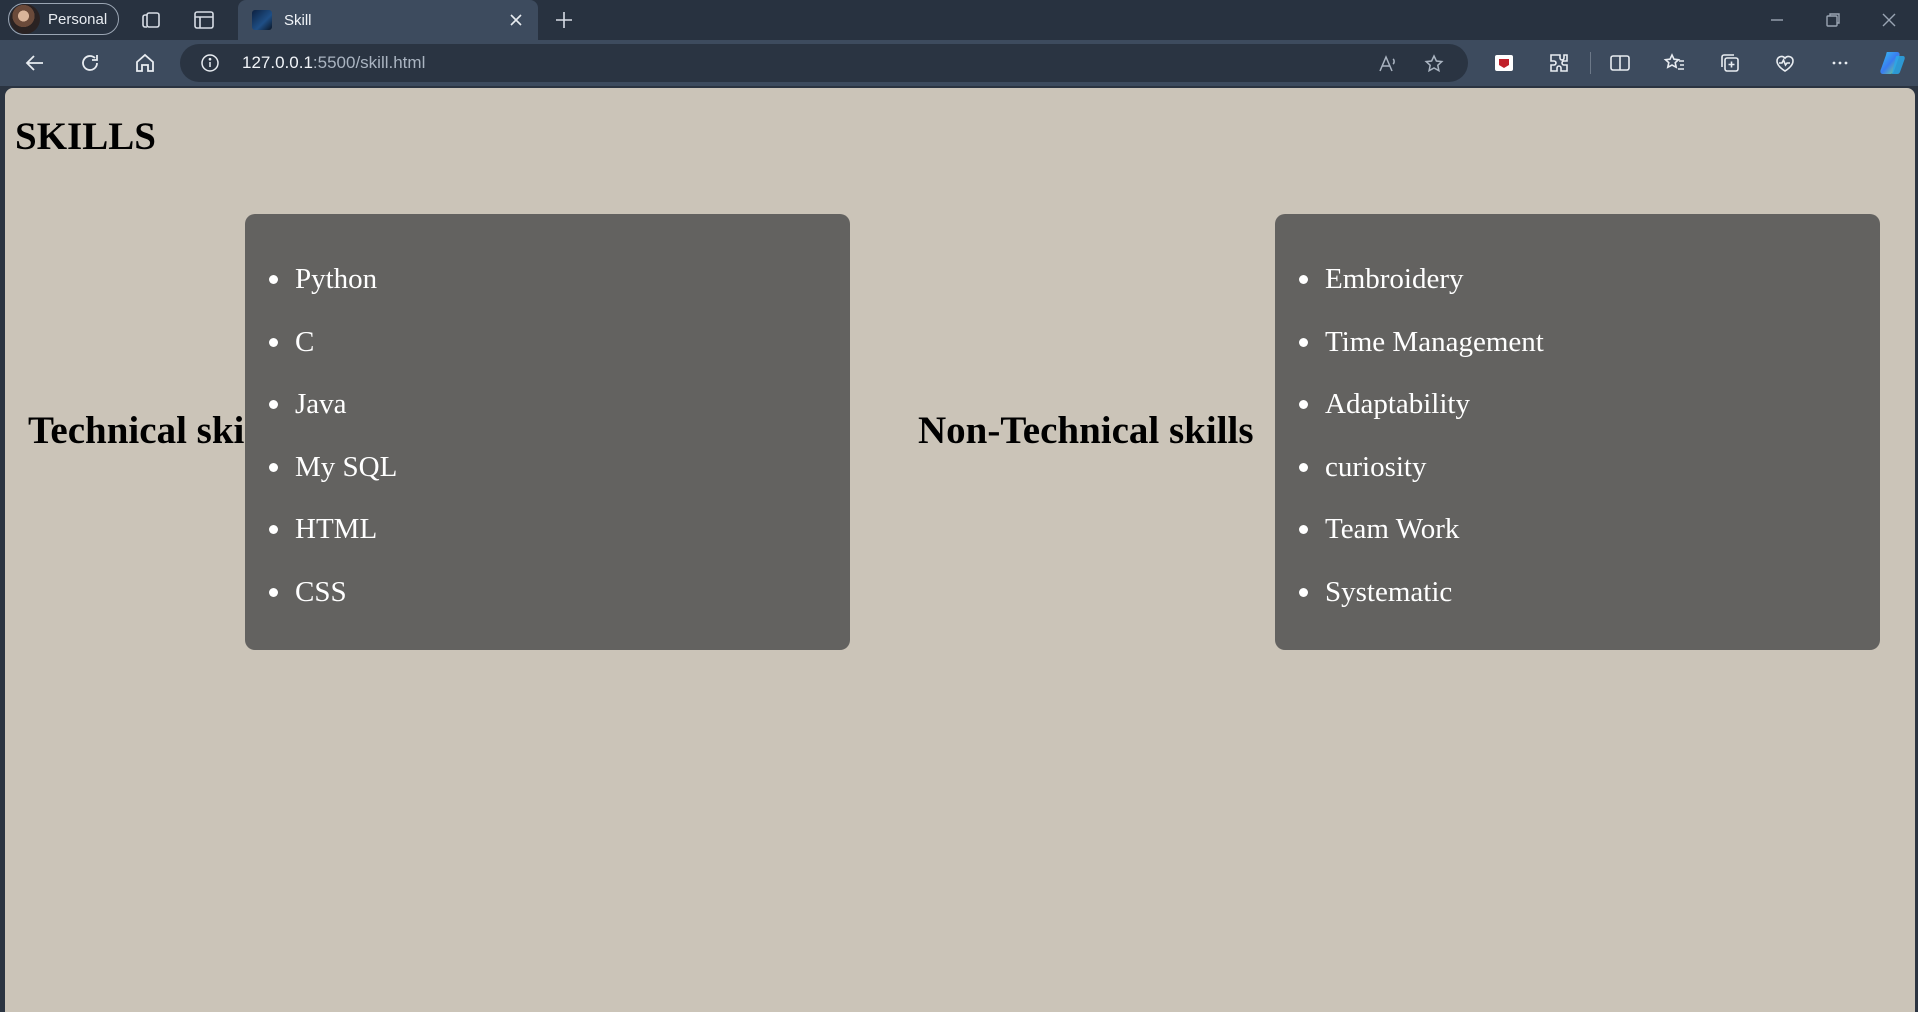 The image size is (1918, 1012). I want to click on technical-skills-box: Python C Java My SQL HTML CSS, so click(547, 432).